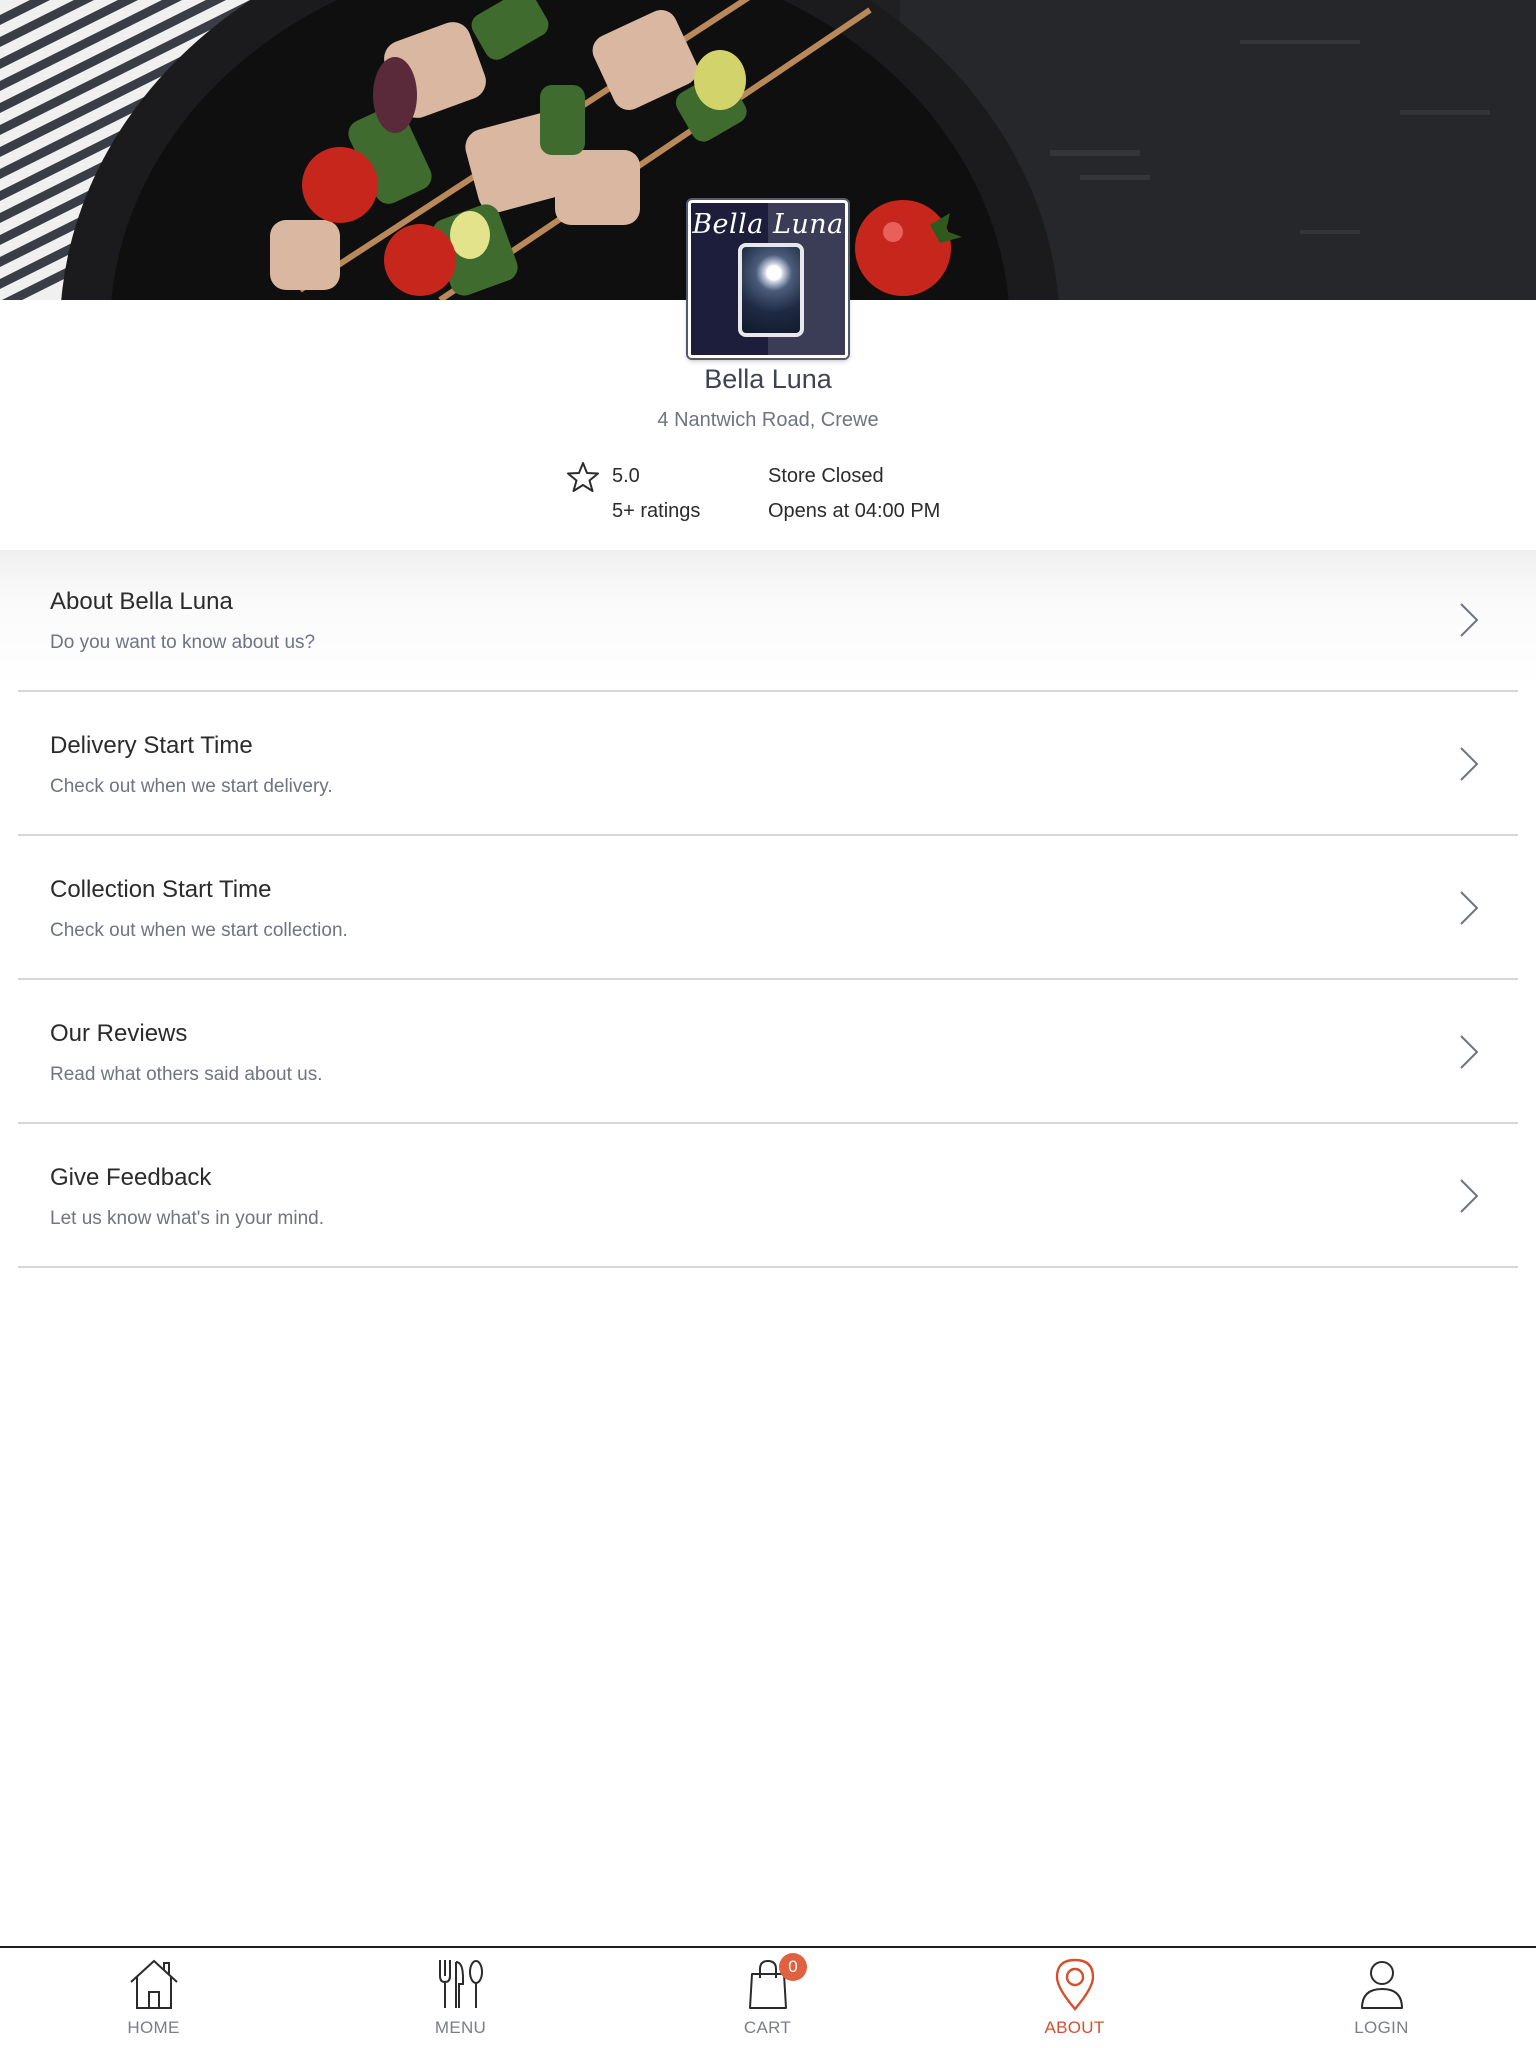 This screenshot has height=2048, width=1536. Describe the element at coordinates (646, 495) in the screenshot. I see `rating-block: 5.0 5+ ratings` at that location.